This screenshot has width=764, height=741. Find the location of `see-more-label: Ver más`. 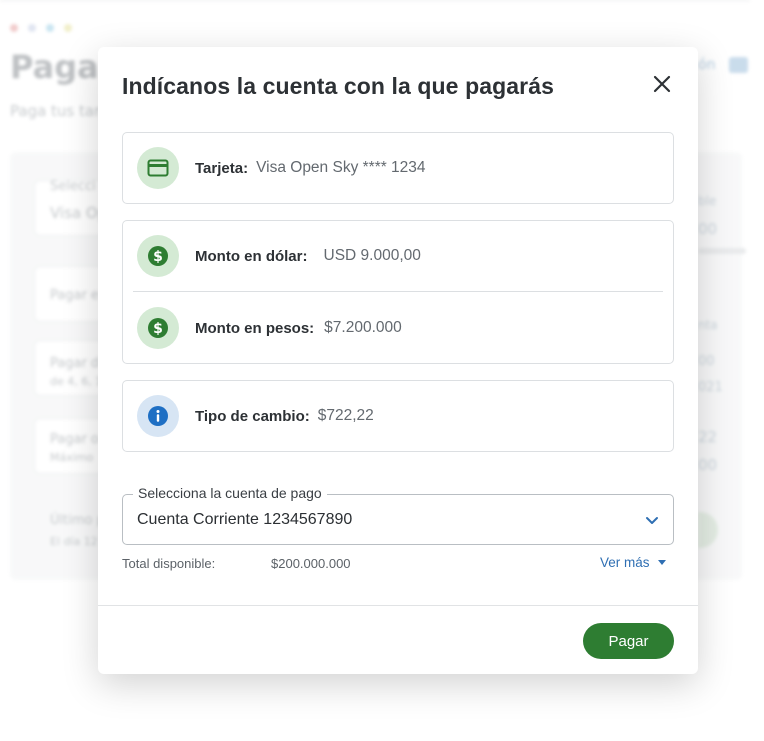

see-more-label: Ver más is located at coordinates (625, 562).